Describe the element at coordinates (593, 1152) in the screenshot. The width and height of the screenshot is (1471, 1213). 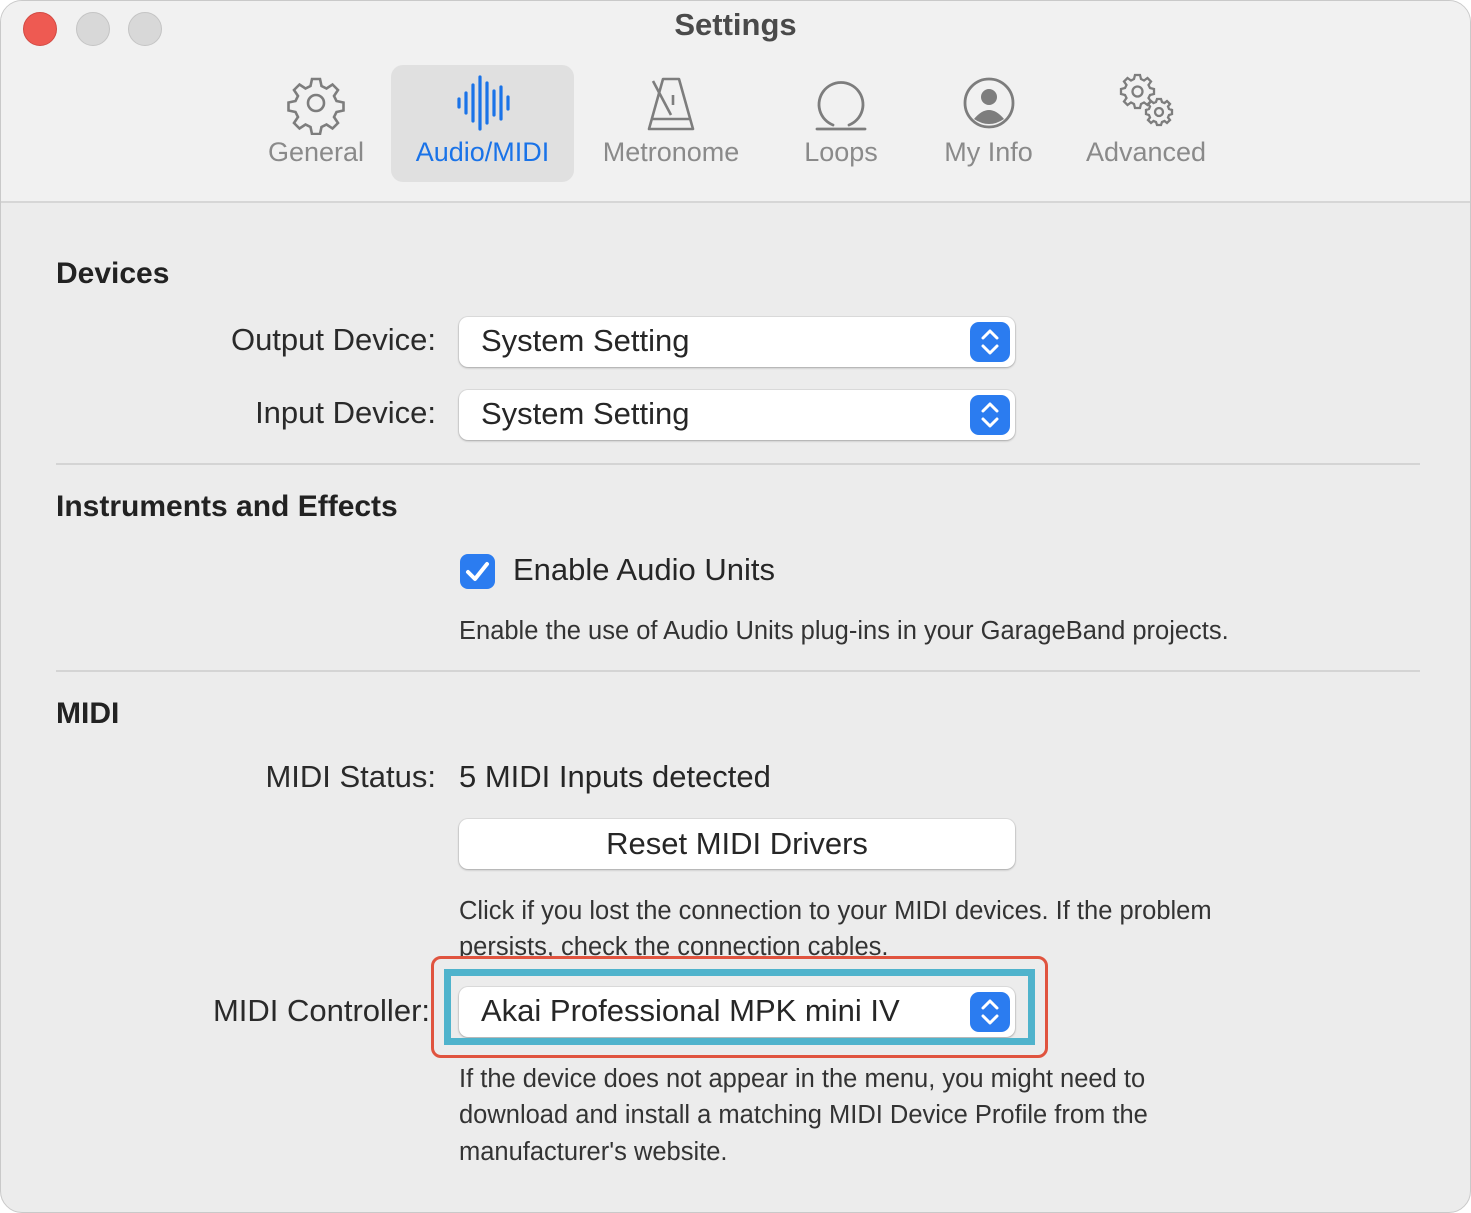
I see `controller-help-text-line3: manufacturer's website.` at that location.